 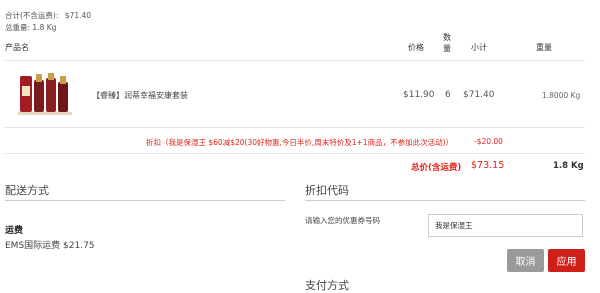 What do you see at coordinates (479, 95) in the screenshot?
I see `product-subtotal: $71.40` at bounding box center [479, 95].